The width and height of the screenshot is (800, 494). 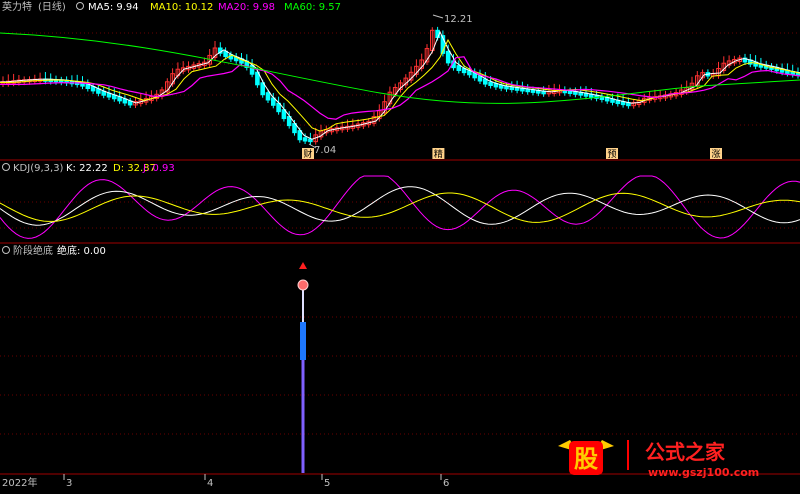 I want to click on high-price-marker: 12.21, so click(x=452, y=19).